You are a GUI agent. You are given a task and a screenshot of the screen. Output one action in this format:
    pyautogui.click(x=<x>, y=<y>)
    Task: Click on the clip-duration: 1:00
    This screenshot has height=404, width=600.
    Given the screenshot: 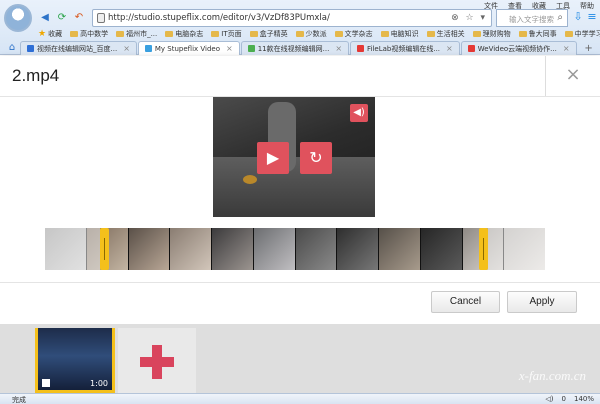 What is the action you would take?
    pyautogui.click(x=99, y=383)
    